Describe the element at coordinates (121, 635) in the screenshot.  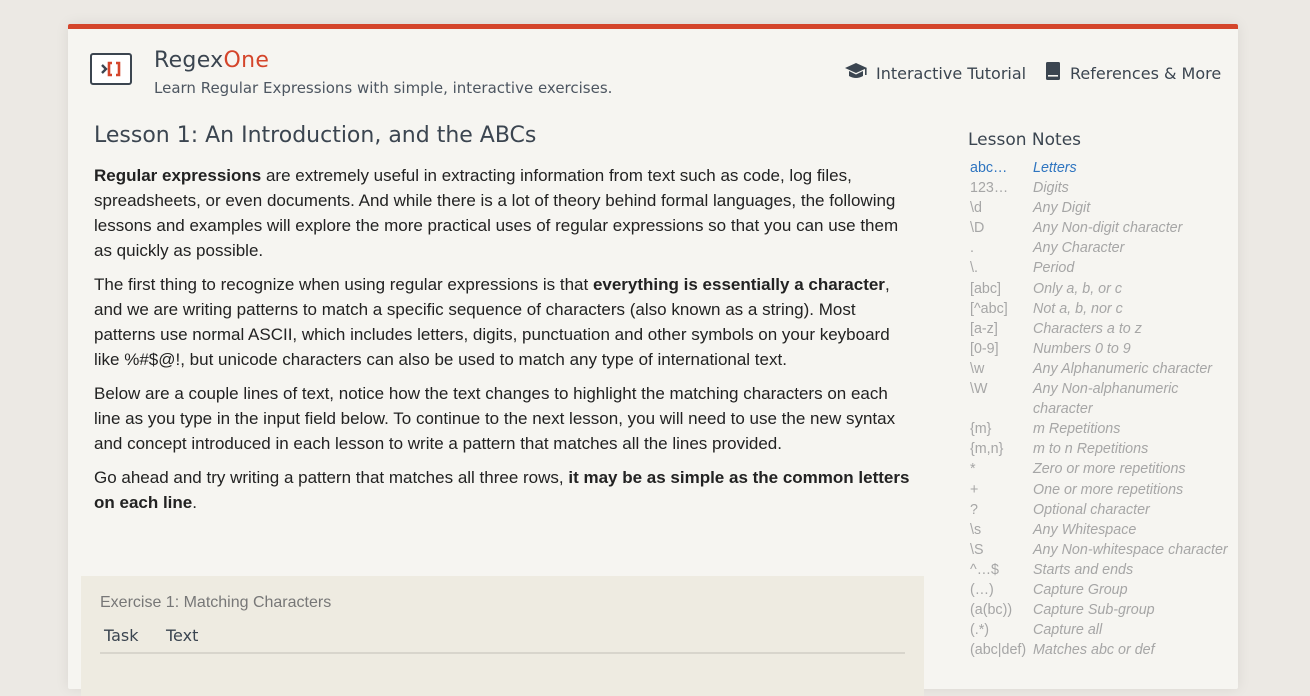
I see `column-task: Task` at that location.